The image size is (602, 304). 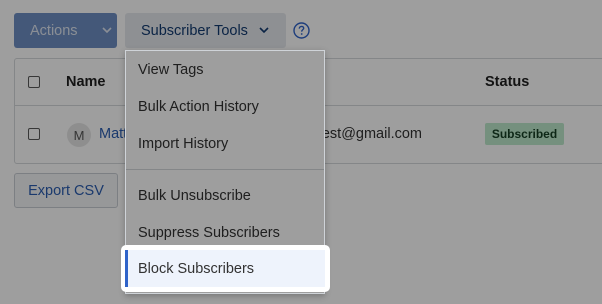 I want to click on highlight-frame: Block Subscribers, so click(x=225, y=268).